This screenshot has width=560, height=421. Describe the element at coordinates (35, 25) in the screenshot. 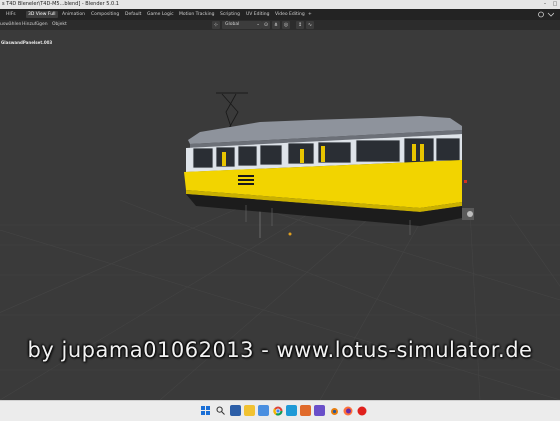

I see `menu-add: Hinzufügen` at that location.